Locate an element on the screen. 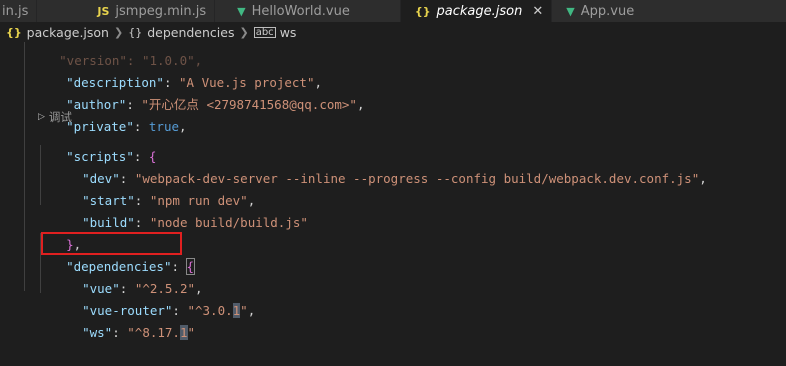  string-icon: abc is located at coordinates (264, 32).